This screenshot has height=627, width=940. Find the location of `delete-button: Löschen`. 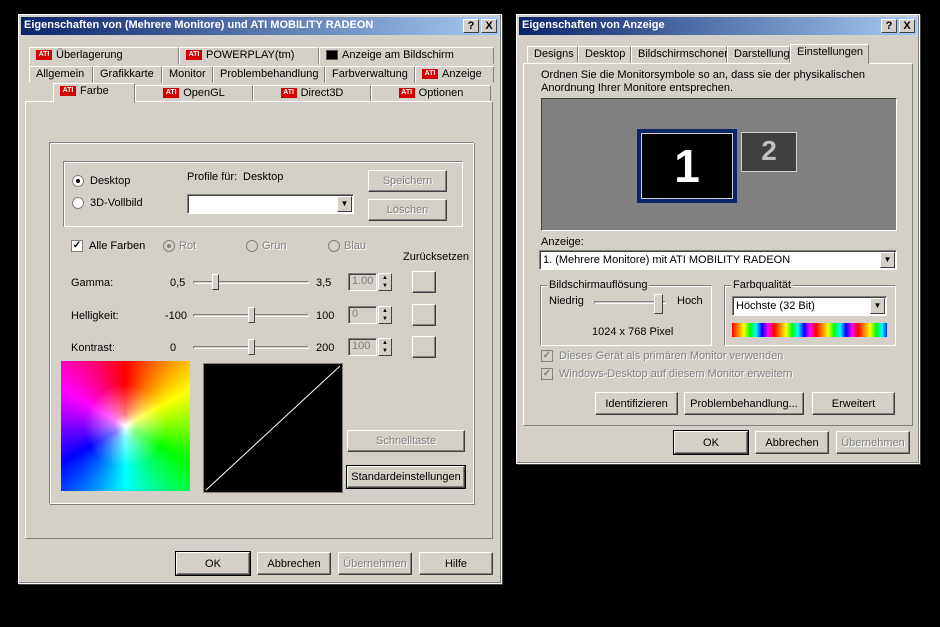

delete-button: Löschen is located at coordinates (407, 210).